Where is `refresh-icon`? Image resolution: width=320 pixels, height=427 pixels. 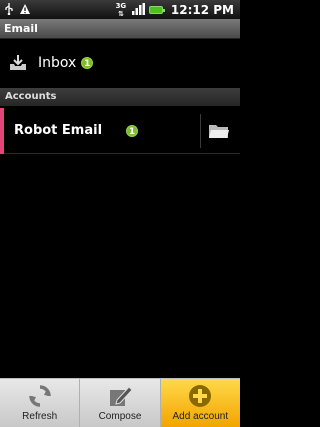
refresh-icon is located at coordinates (40, 396).